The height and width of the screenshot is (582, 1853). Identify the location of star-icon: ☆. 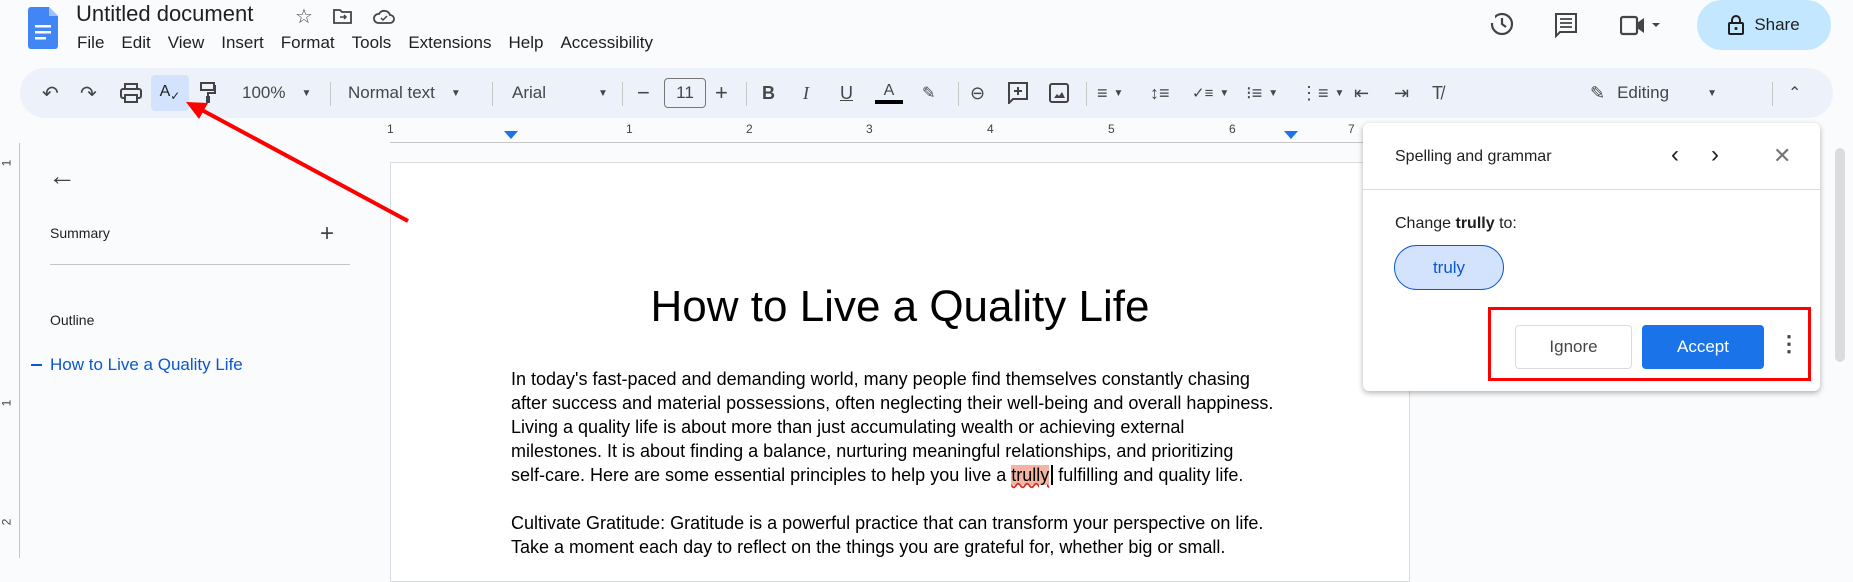
(304, 16).